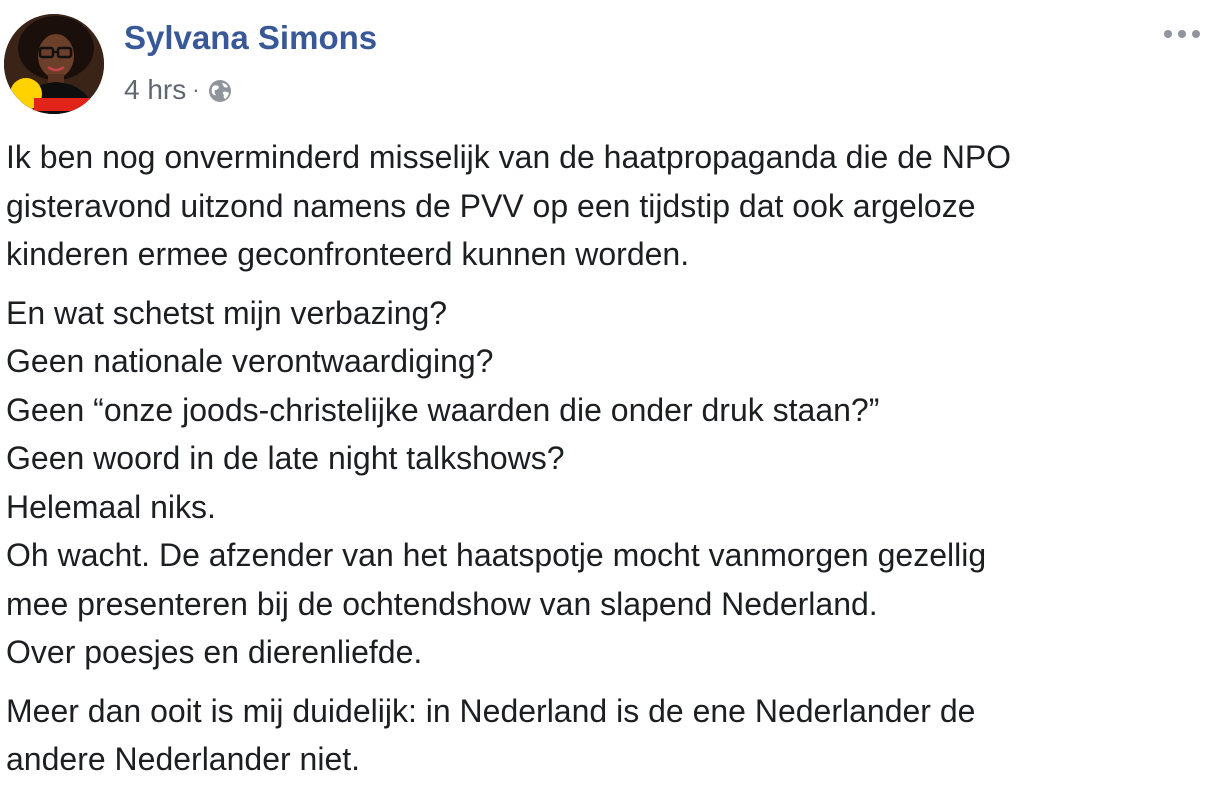 The height and width of the screenshot is (786, 1212). Describe the element at coordinates (155, 90) in the screenshot. I see `post-timestamp: 4 hrs` at that location.